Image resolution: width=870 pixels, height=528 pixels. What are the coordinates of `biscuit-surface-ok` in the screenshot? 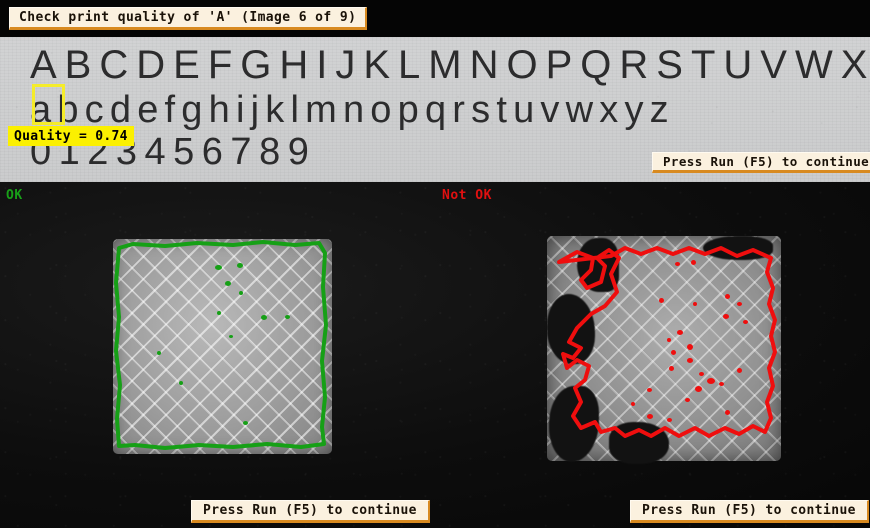 It's located at (222, 346).